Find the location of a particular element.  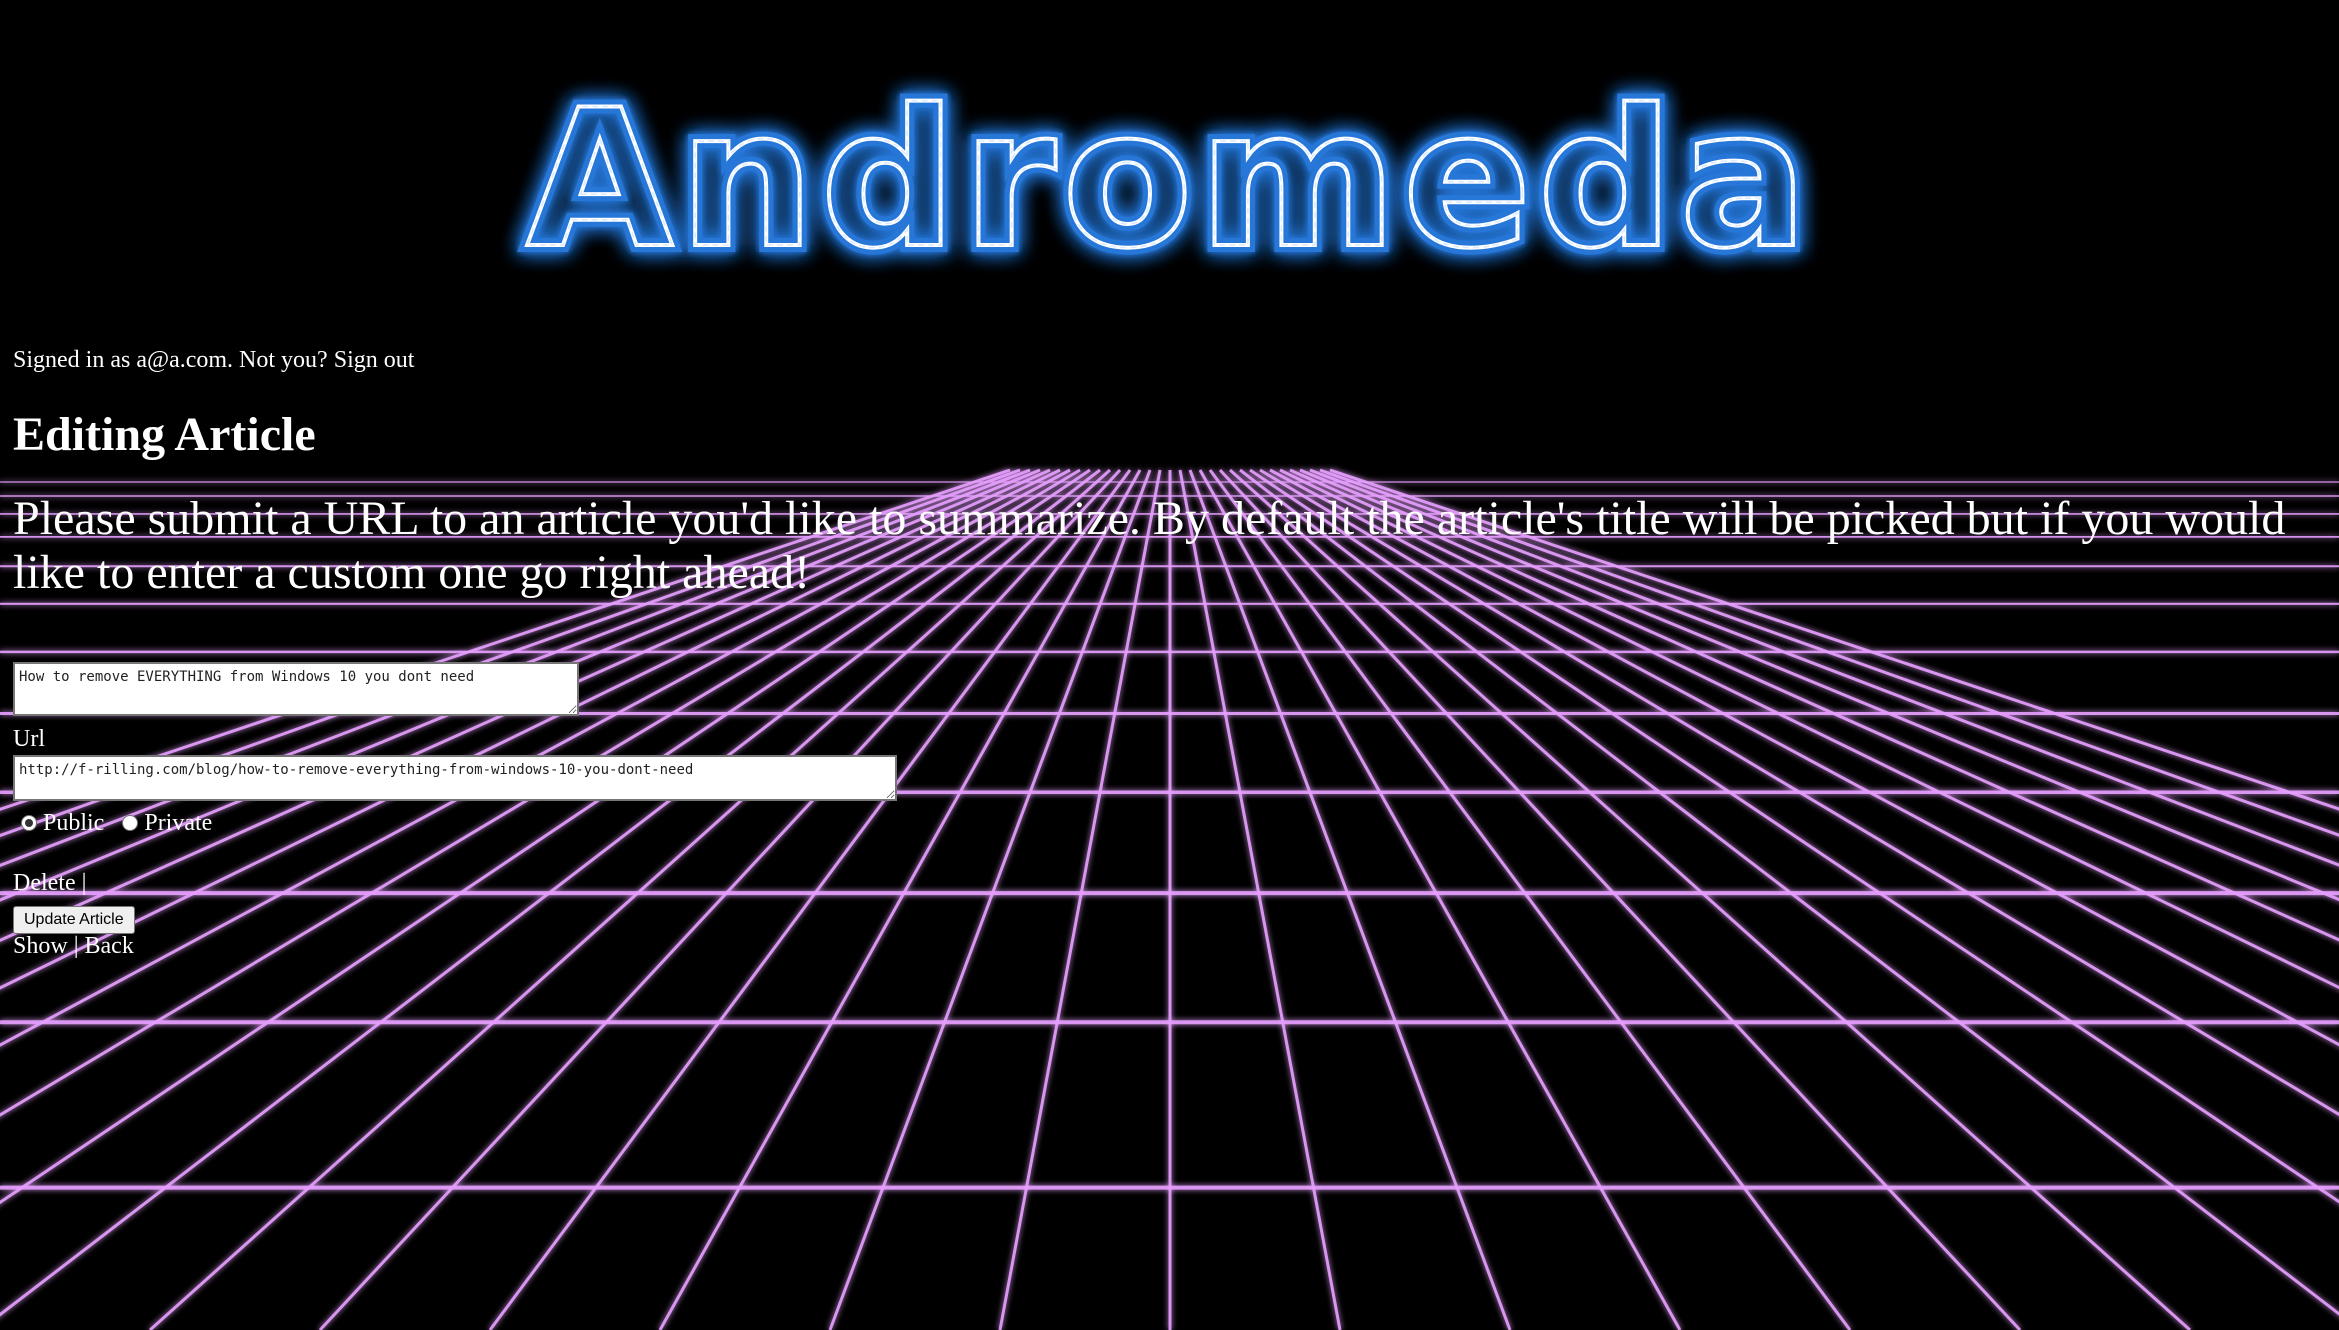

delete-link: Delete is located at coordinates (44, 883).